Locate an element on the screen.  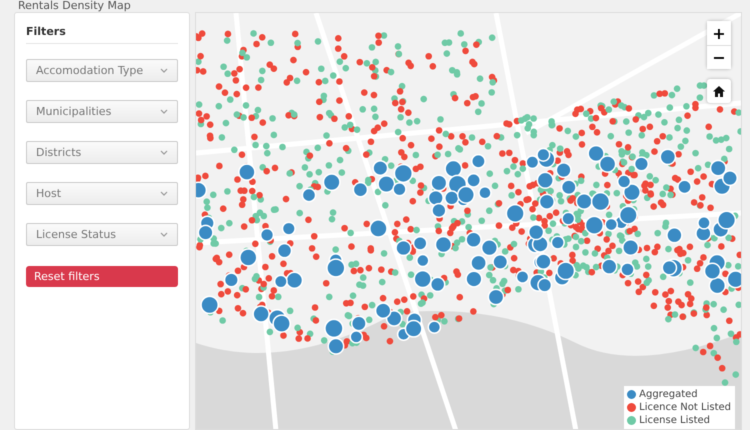
legend-label: Aggregated is located at coordinates (668, 394).